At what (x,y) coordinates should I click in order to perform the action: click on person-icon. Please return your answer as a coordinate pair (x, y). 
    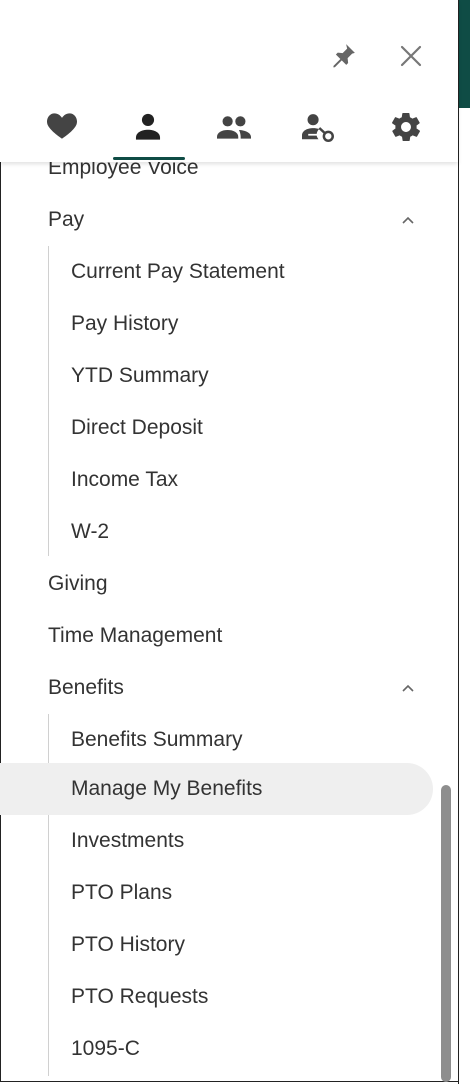
    Looking at the image, I should click on (148, 126).